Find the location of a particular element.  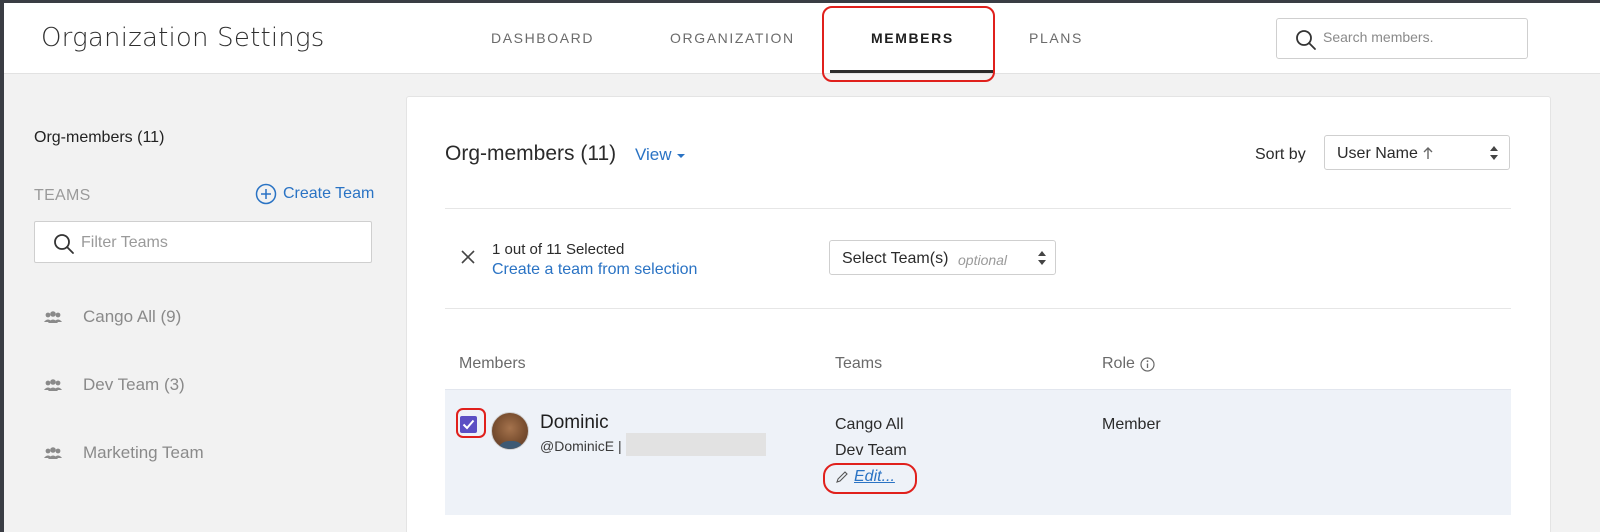

column-header-role: Role is located at coordinates (1128, 364).